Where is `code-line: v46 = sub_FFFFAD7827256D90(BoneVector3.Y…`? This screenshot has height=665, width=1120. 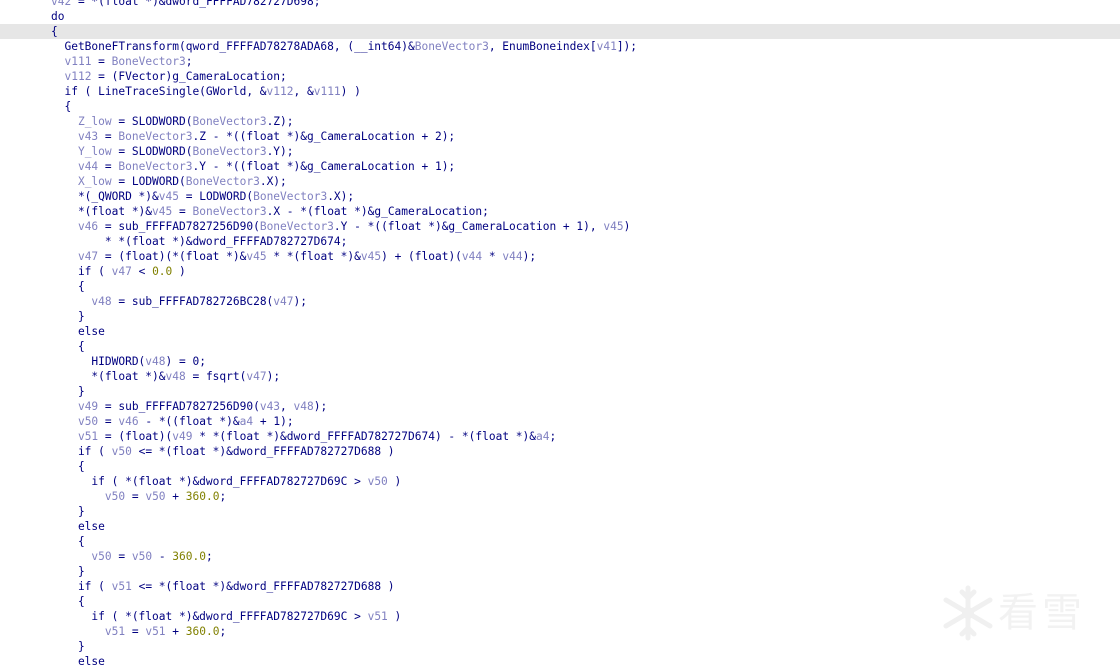 code-line: v46 = sub_FFFFAD7827256D90(BoneVector3.Y… is located at coordinates (560, 226).